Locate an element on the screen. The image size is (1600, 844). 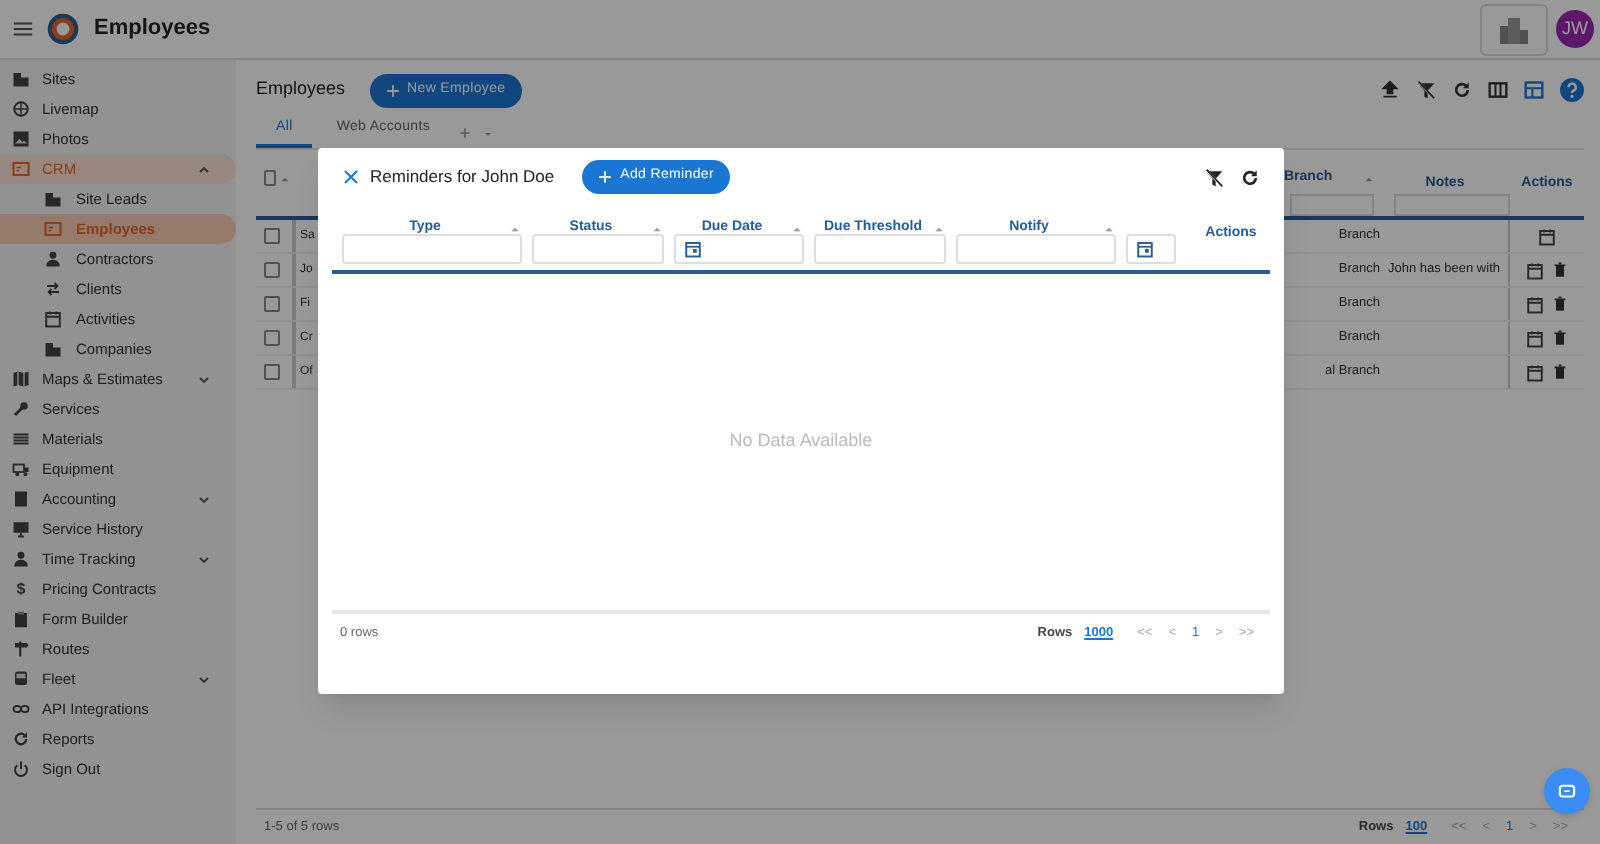
signpost-icon is located at coordinates (21, 649).